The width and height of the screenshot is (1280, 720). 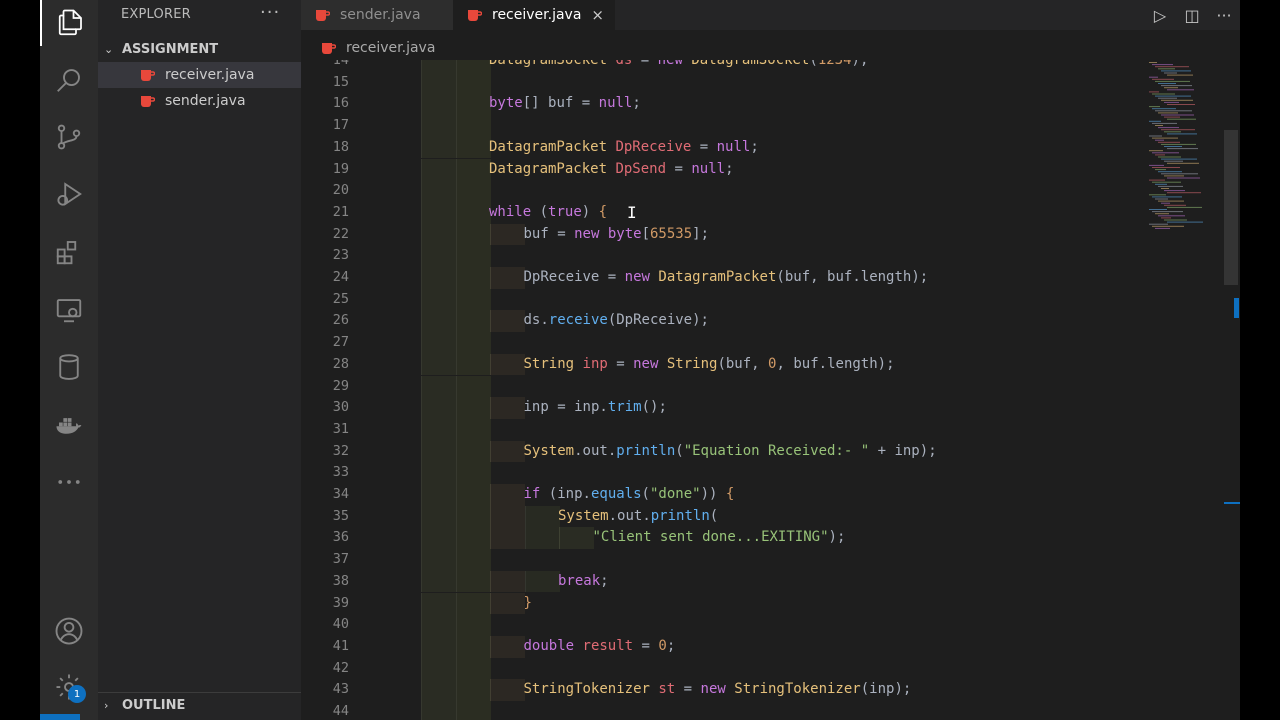 What do you see at coordinates (624, 146) in the screenshot?
I see `code-text: DatagramPacket DpReceive = null;` at bounding box center [624, 146].